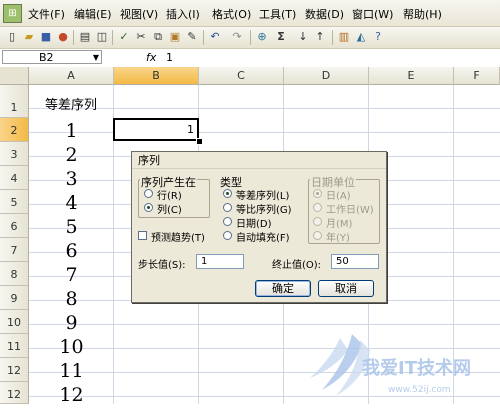  Describe the element at coordinates (71, 251) in the screenshot. I see `cell-a7: 6` at that location.